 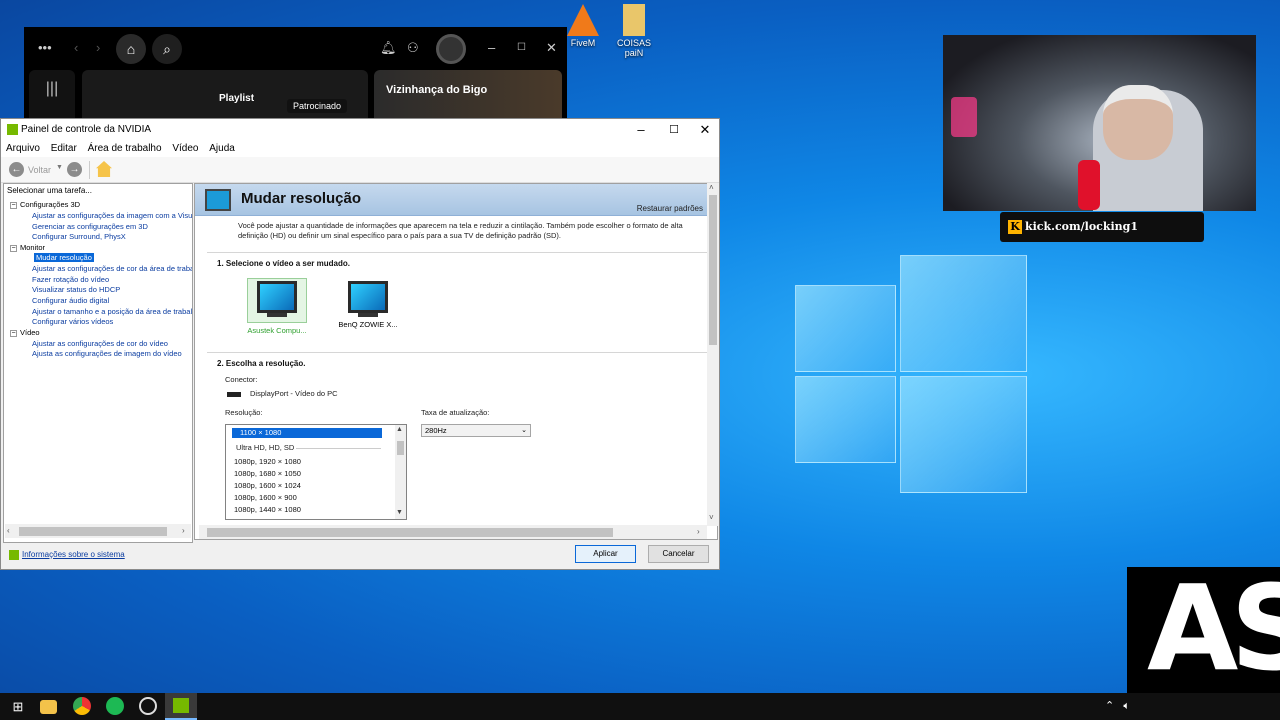 What do you see at coordinates (98, 531) in the screenshot?
I see `tree-horizontal-scrollbar: ‹ ›` at bounding box center [98, 531].